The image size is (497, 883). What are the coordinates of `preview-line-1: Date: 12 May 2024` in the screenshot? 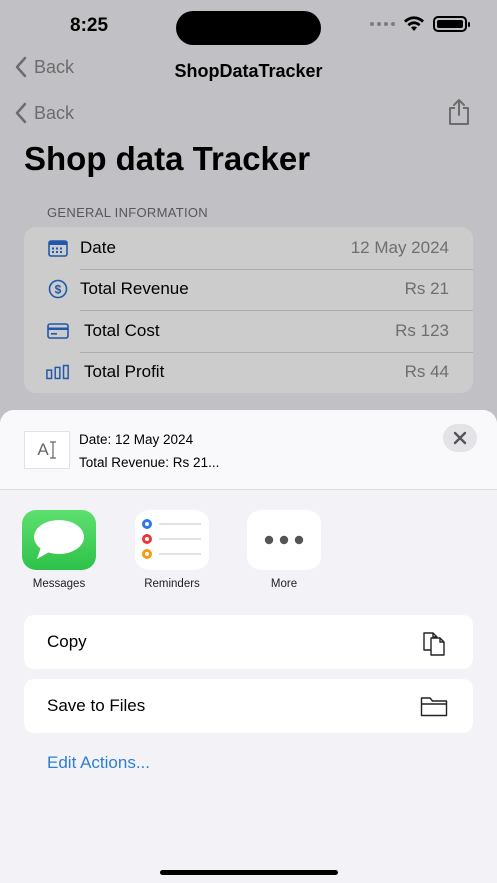 It's located at (136, 439).